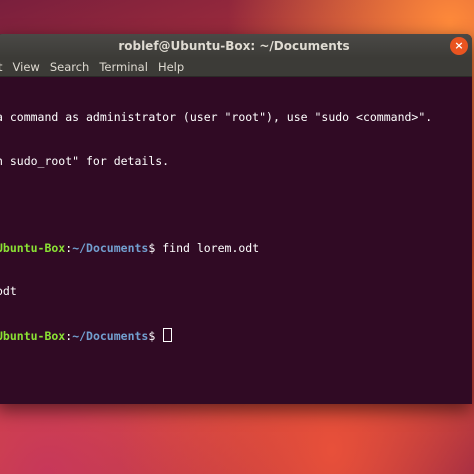 Image resolution: width=474 pixels, height=474 pixels. What do you see at coordinates (8, 291) in the screenshot?
I see `command-output: odt` at bounding box center [8, 291].